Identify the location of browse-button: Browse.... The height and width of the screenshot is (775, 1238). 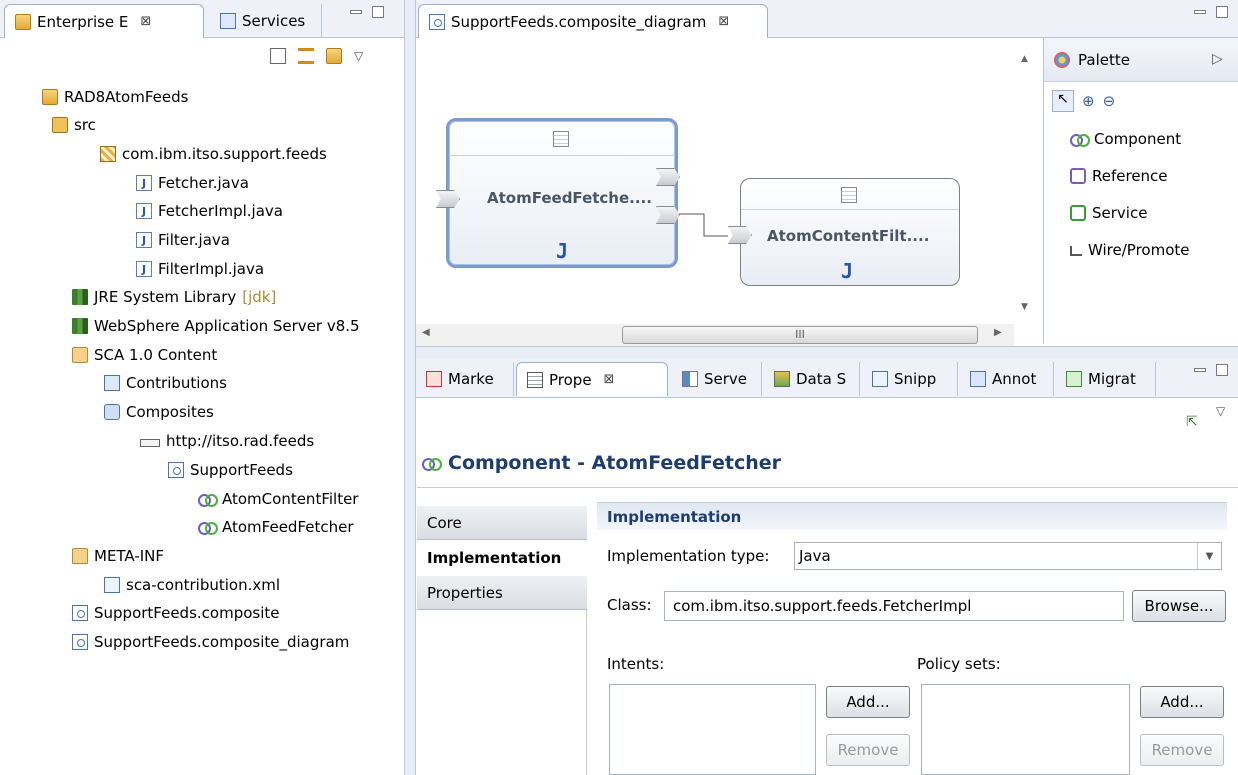
(1179, 606).